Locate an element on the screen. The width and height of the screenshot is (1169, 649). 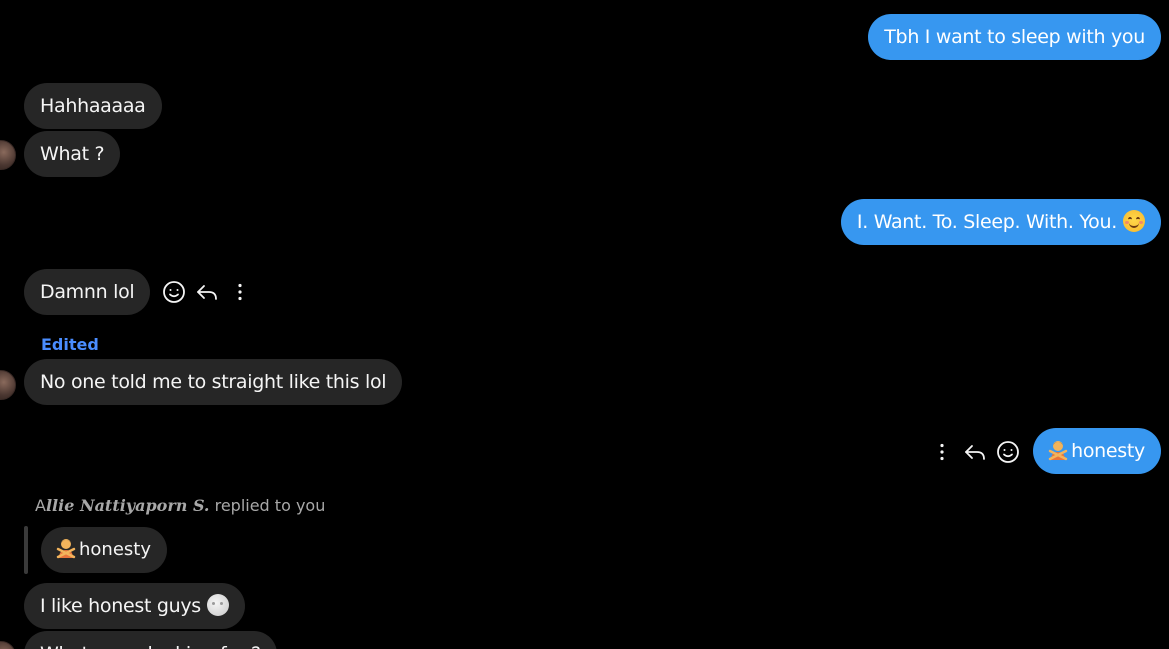
quoted-text: honesty is located at coordinates (115, 549).